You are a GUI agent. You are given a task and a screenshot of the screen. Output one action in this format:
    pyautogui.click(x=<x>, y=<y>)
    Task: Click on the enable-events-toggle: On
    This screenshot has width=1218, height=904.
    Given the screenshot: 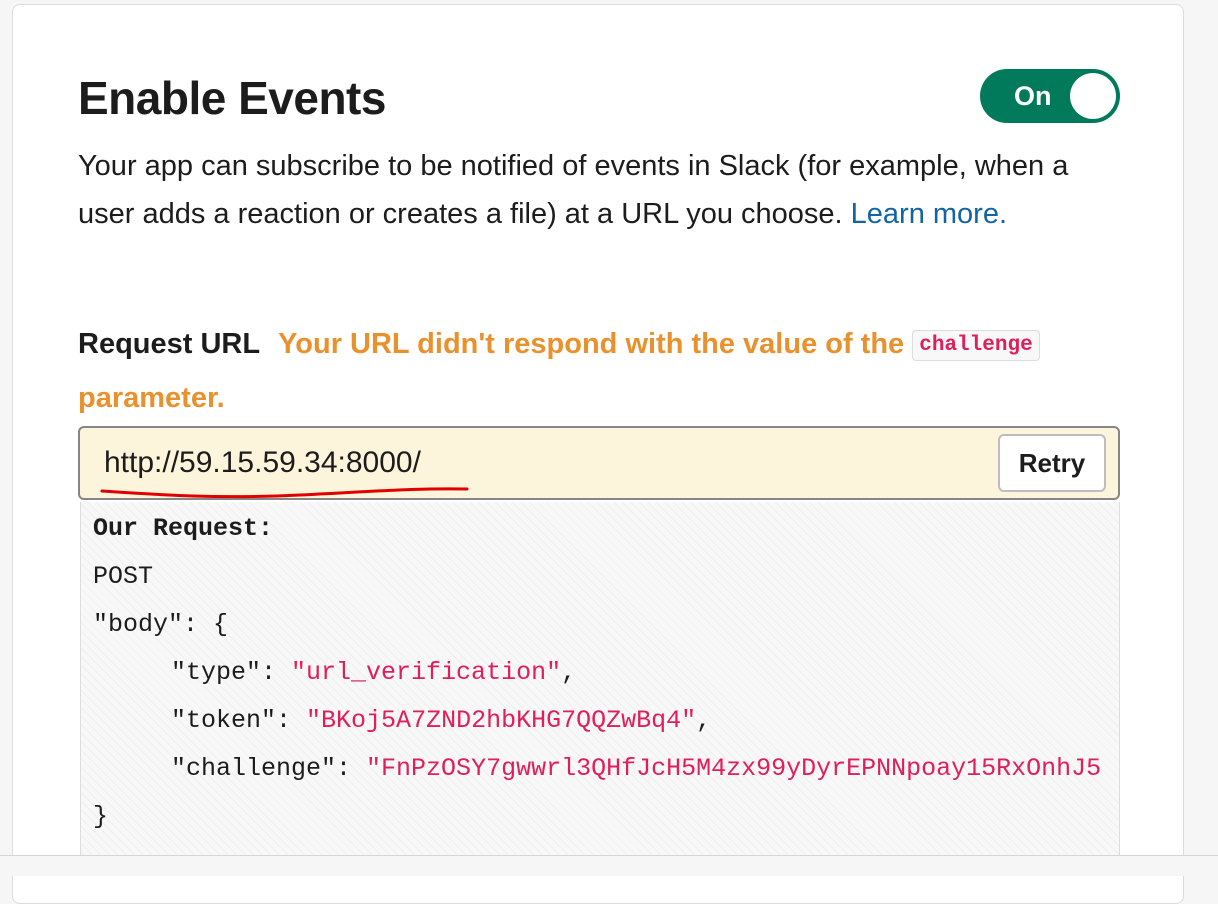 What is the action you would take?
    pyautogui.click(x=1050, y=96)
    